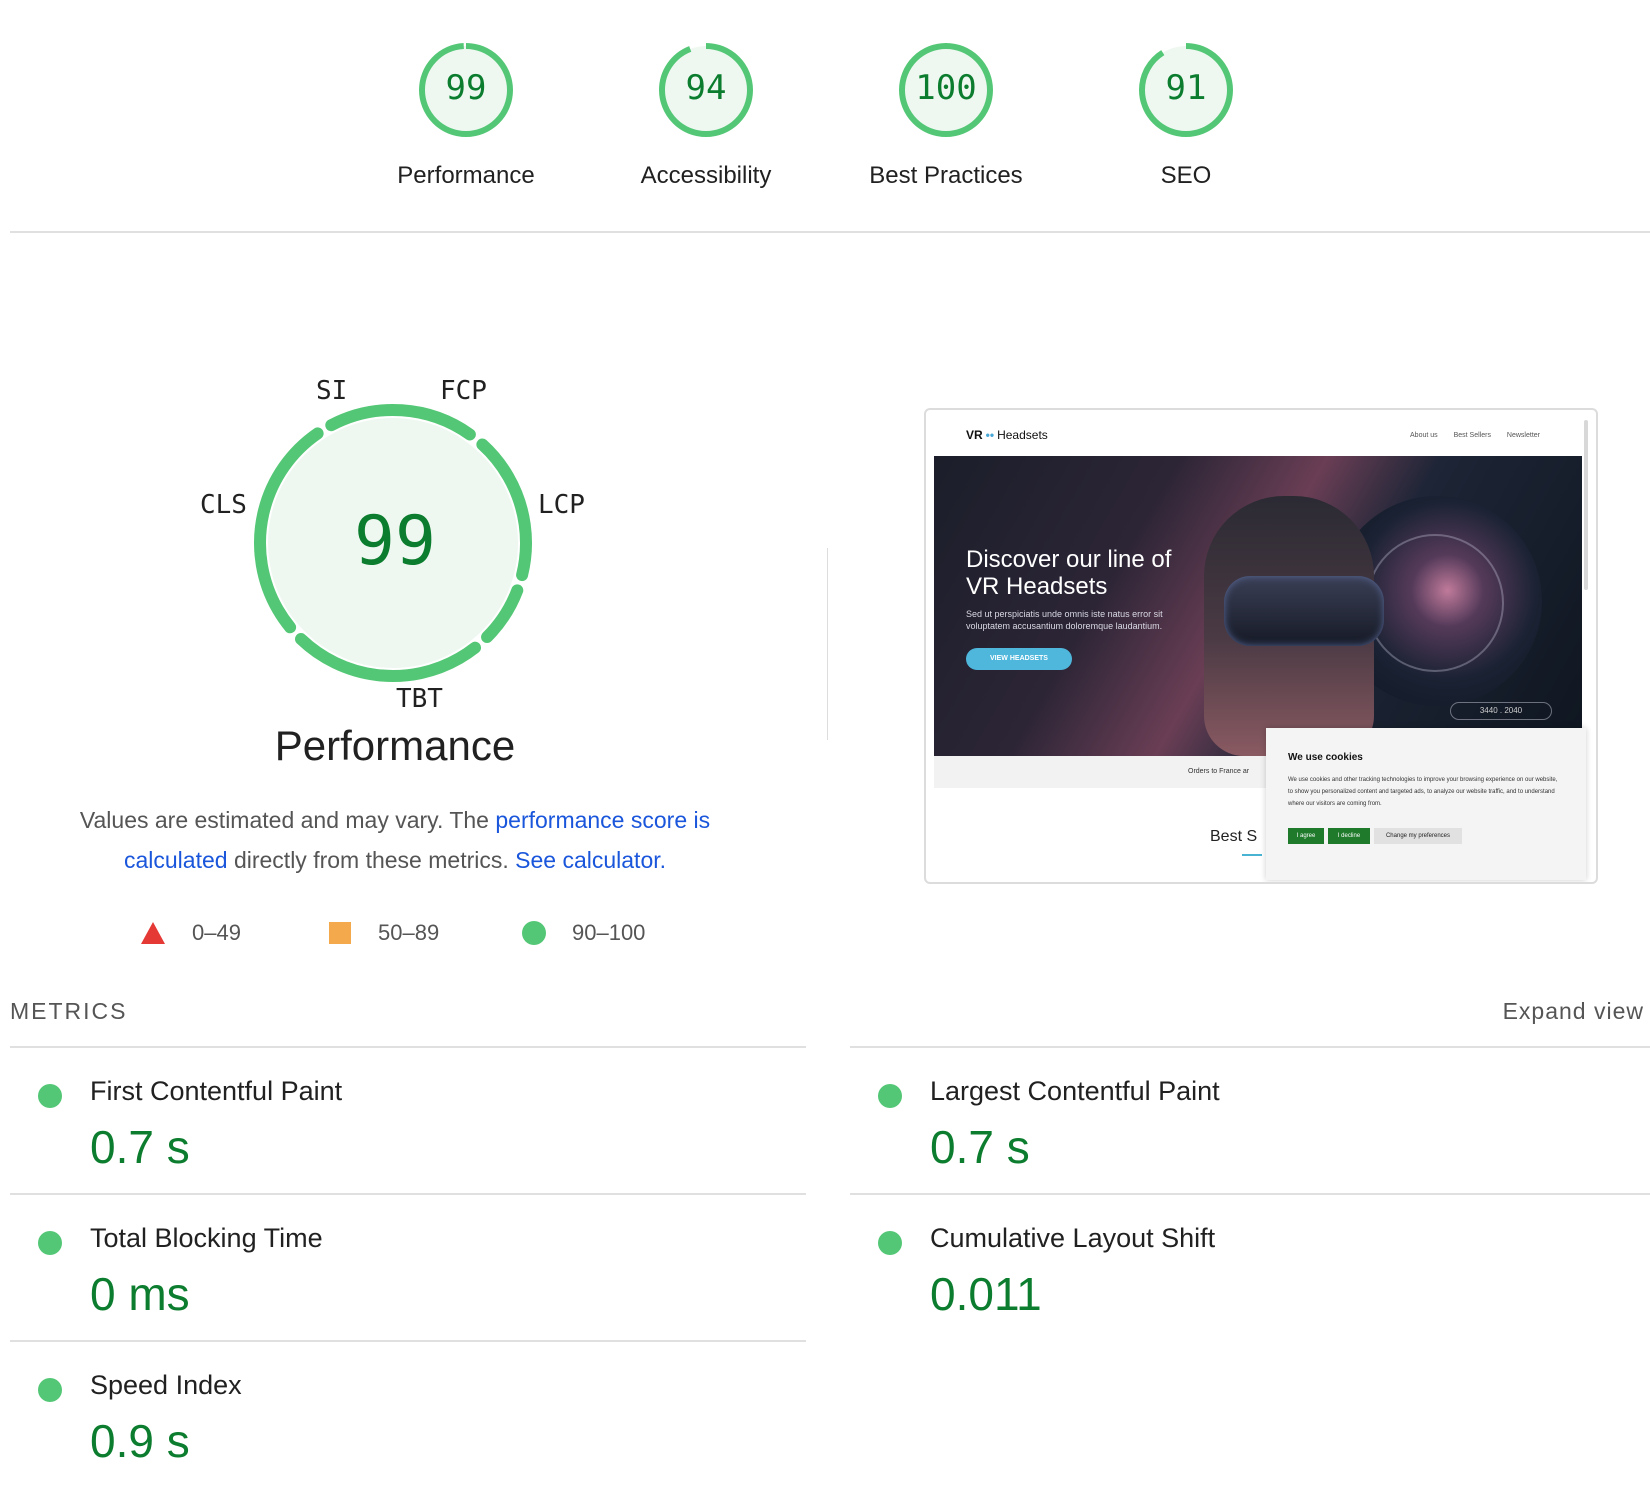 This screenshot has width=1650, height=1492. What do you see at coordinates (69, 1011) in the screenshot?
I see `metrics-heading: METRICS` at bounding box center [69, 1011].